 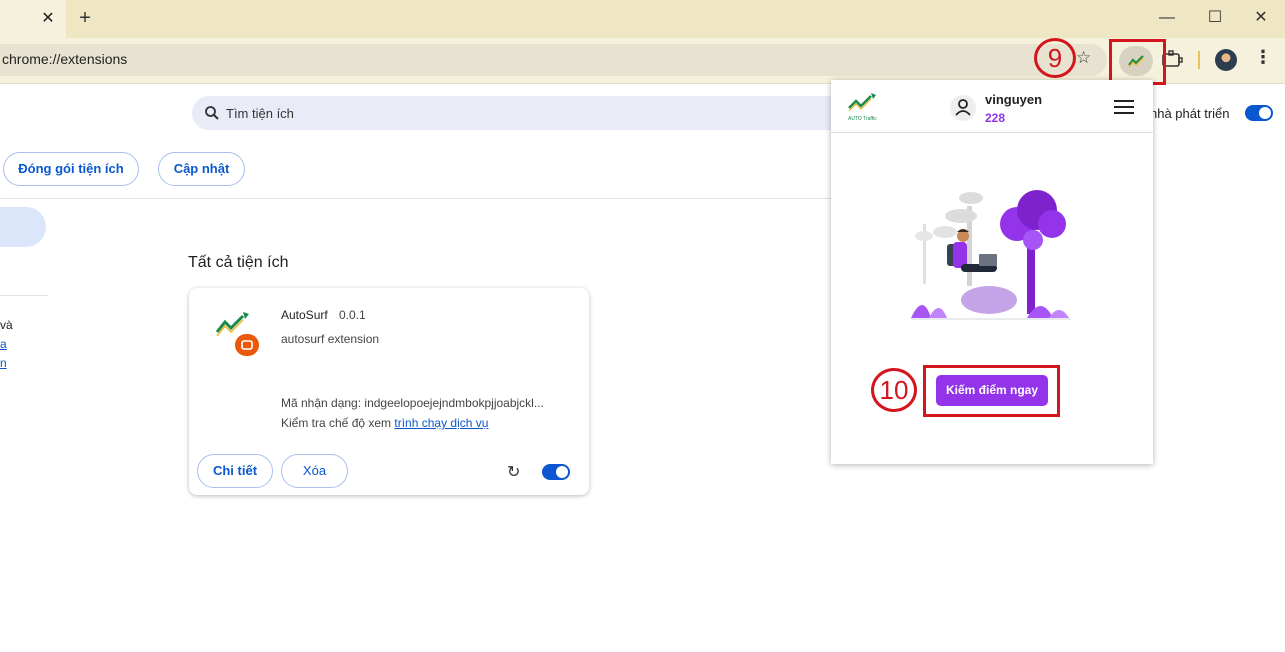 I want to click on person-under-tree-illustration, so click(x=991, y=250).